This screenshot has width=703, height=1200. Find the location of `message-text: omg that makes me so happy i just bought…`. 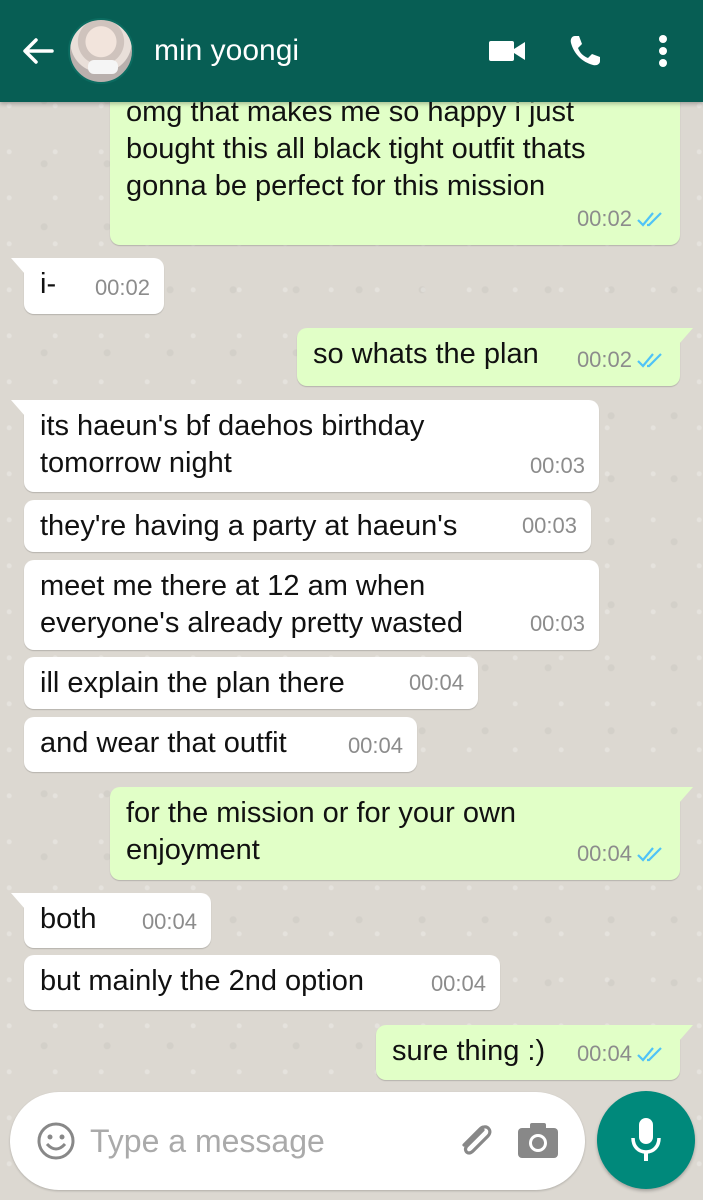

message-text: omg that makes me so happy i just bought… is located at coordinates (356, 149).